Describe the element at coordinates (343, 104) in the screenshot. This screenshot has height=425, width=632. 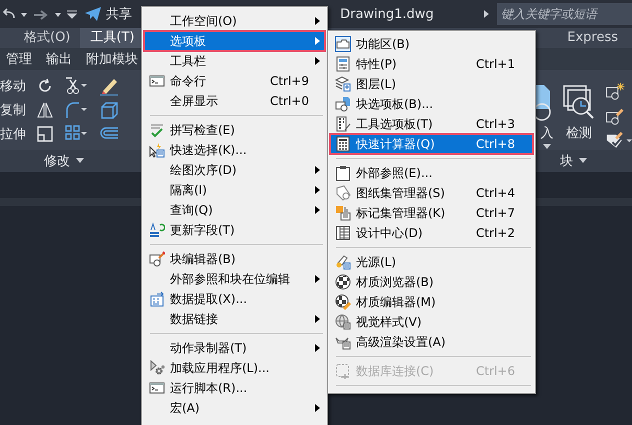
I see `block-icon` at that location.